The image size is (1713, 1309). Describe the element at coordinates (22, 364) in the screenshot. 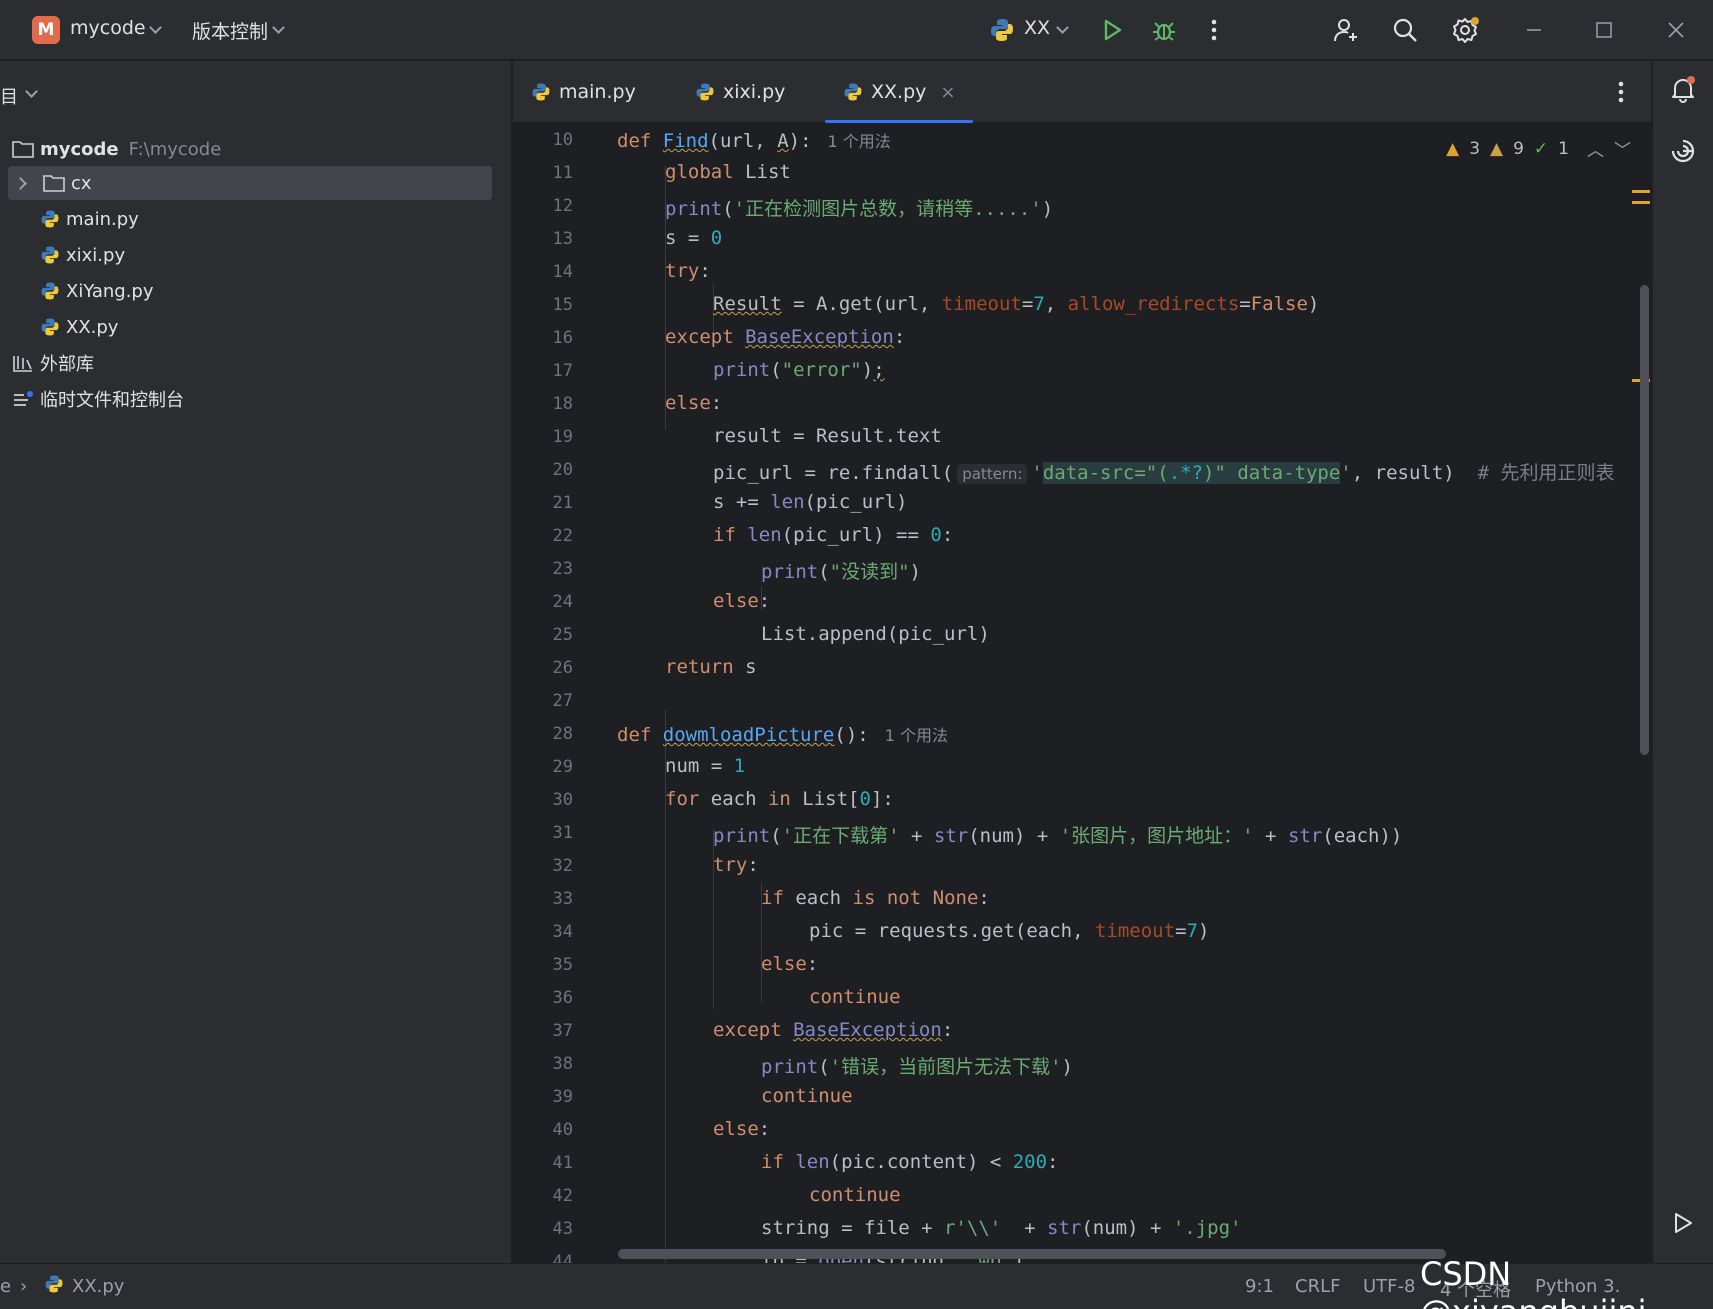

I see `library-icon` at that location.